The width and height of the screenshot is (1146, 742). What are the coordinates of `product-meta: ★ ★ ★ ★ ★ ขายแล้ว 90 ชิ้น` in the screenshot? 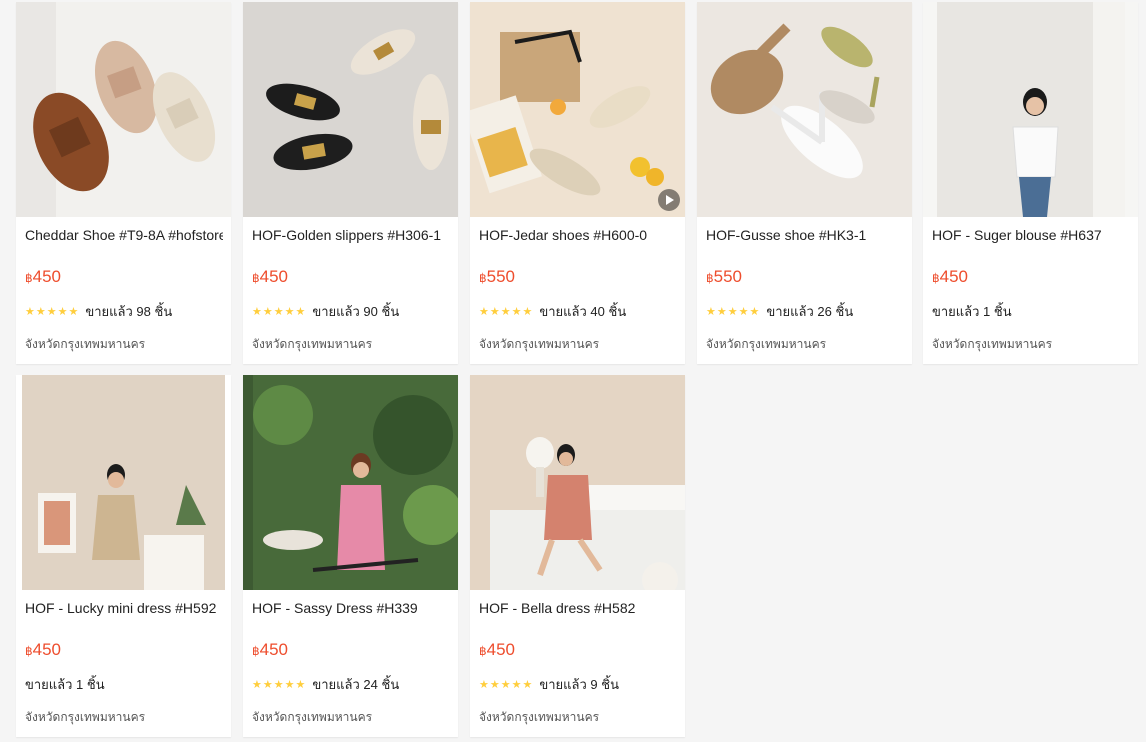 It's located at (325, 312).